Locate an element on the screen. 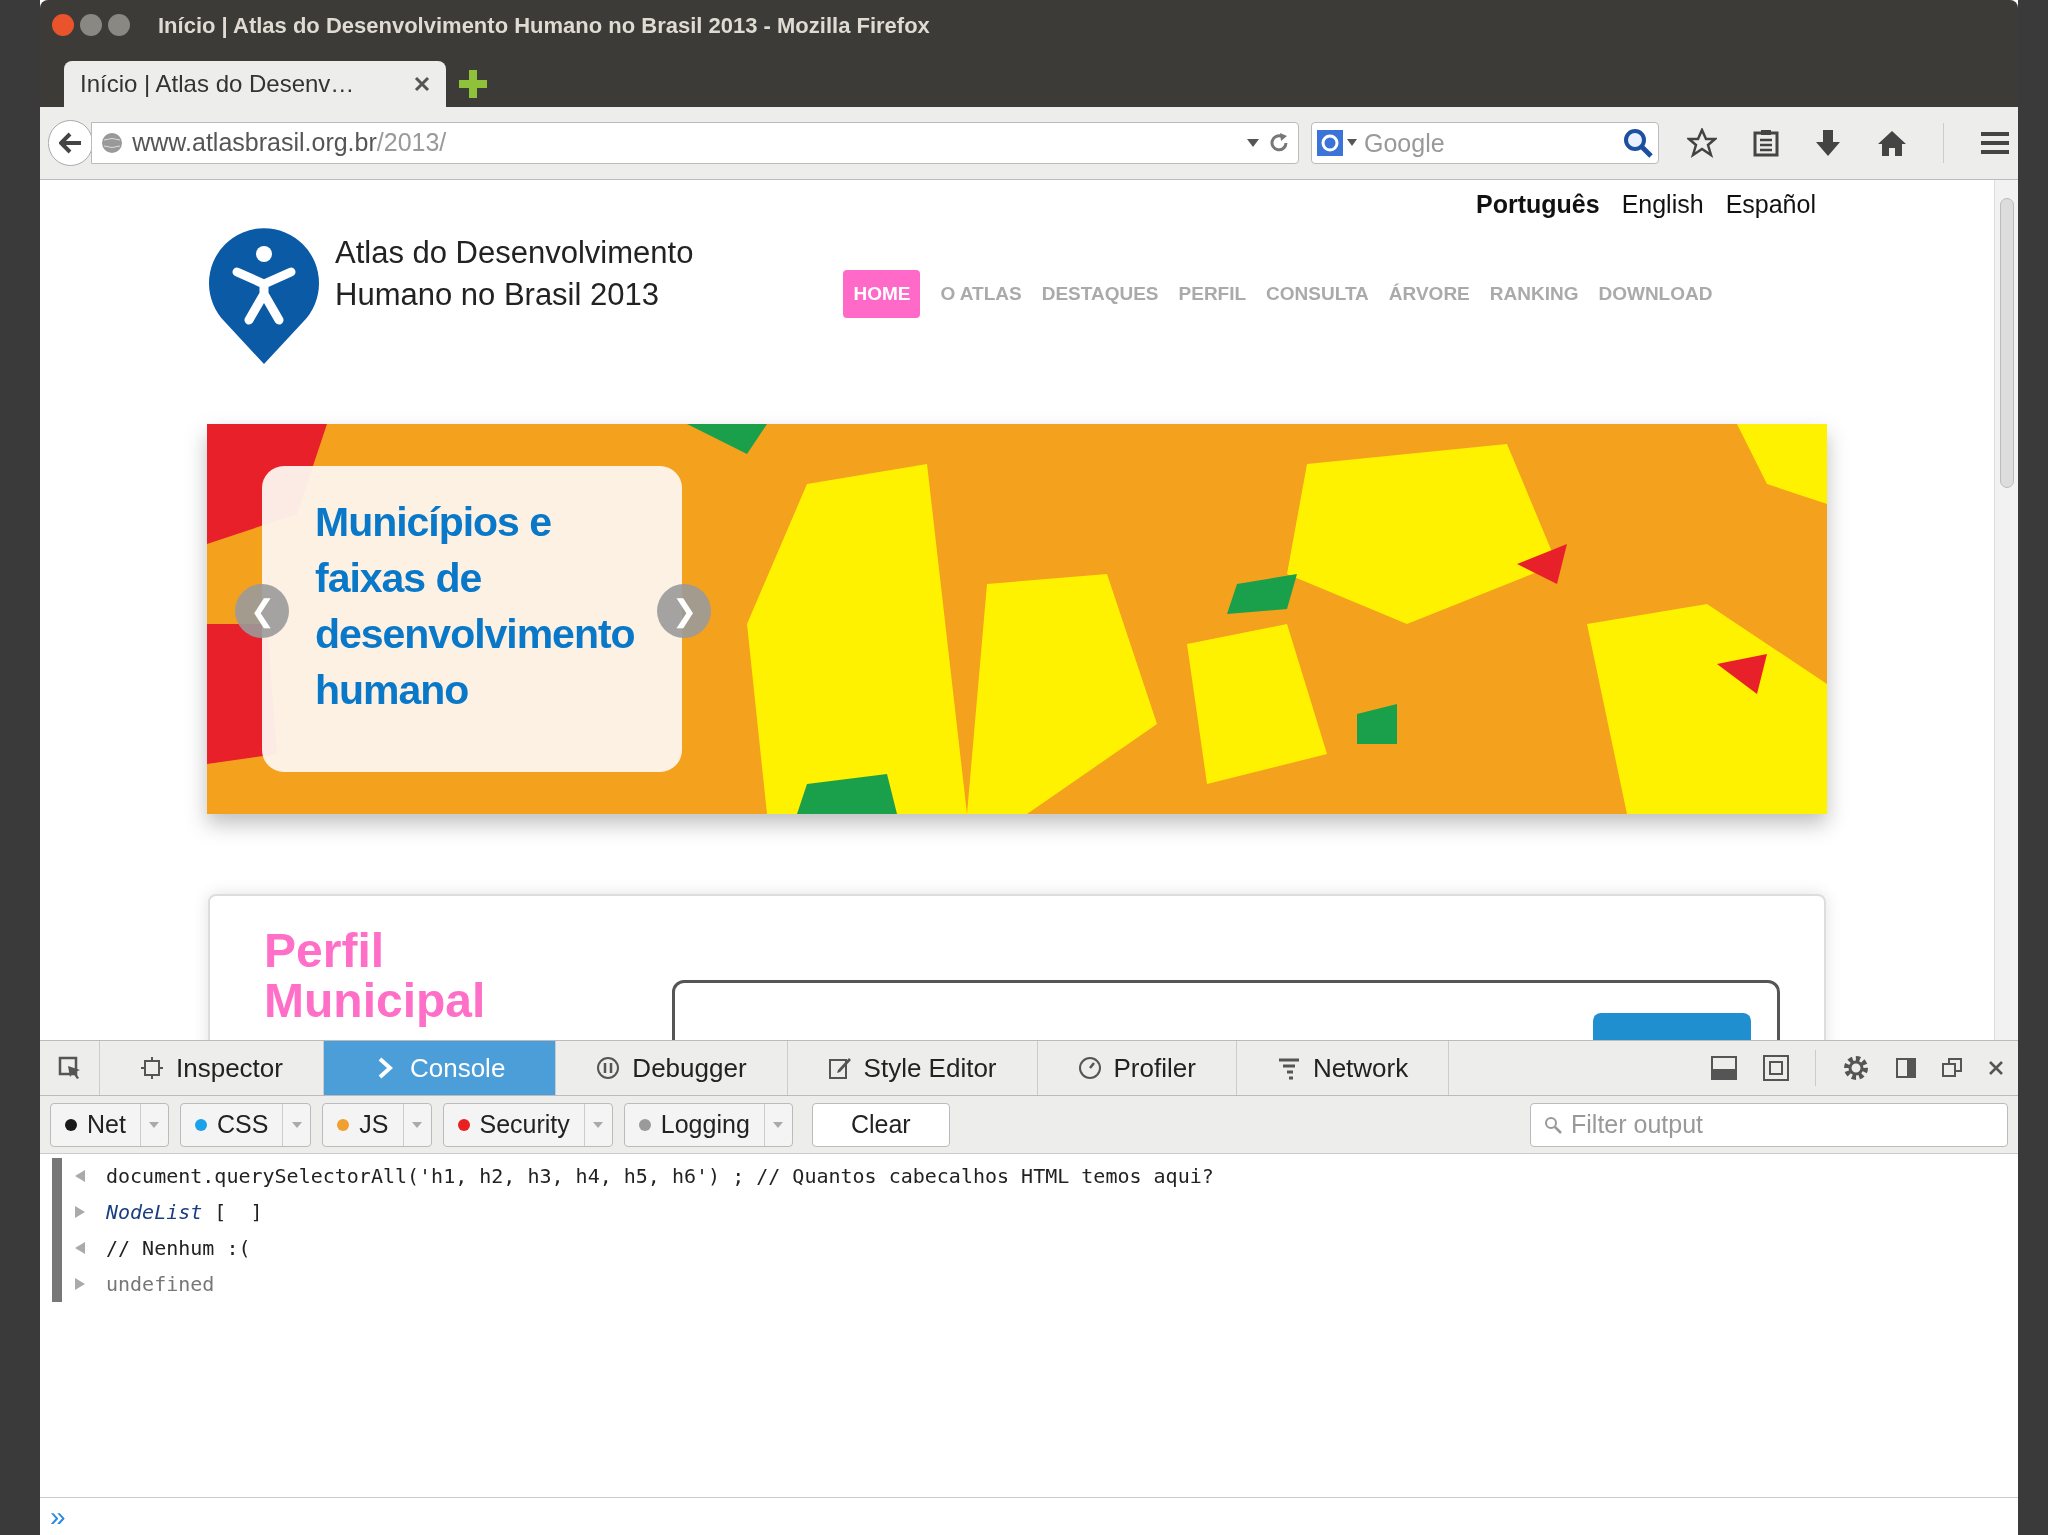 This screenshot has width=2048, height=1535. back-button is located at coordinates (71, 143).